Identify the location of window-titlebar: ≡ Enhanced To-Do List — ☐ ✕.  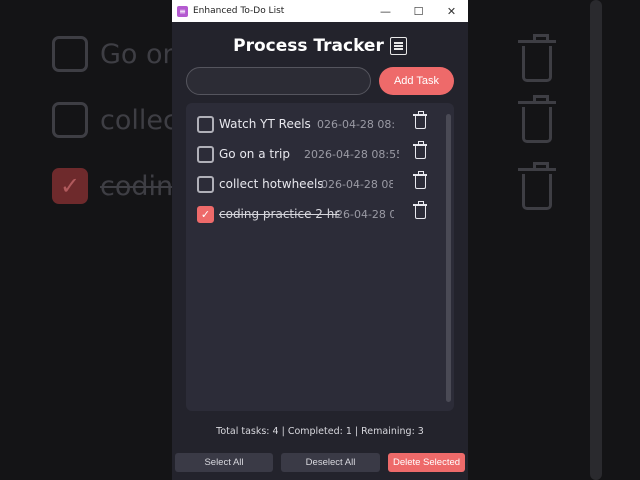
(320, 11).